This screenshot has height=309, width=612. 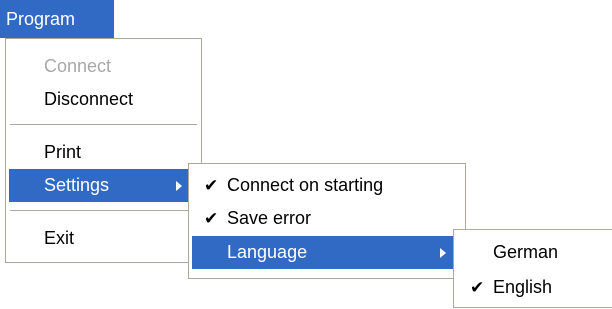 I want to click on menu-item-english-label: English, so click(x=523, y=287).